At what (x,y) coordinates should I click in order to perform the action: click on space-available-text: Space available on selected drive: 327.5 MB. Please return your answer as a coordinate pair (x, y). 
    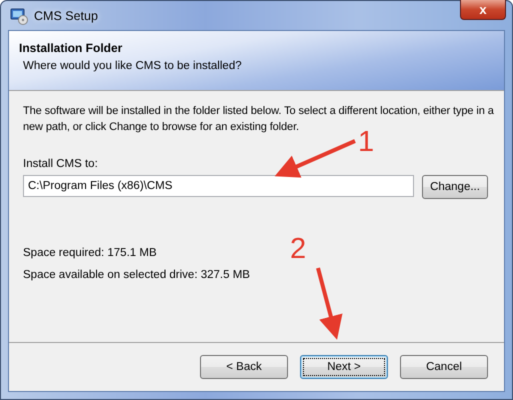
    Looking at the image, I should click on (136, 275).